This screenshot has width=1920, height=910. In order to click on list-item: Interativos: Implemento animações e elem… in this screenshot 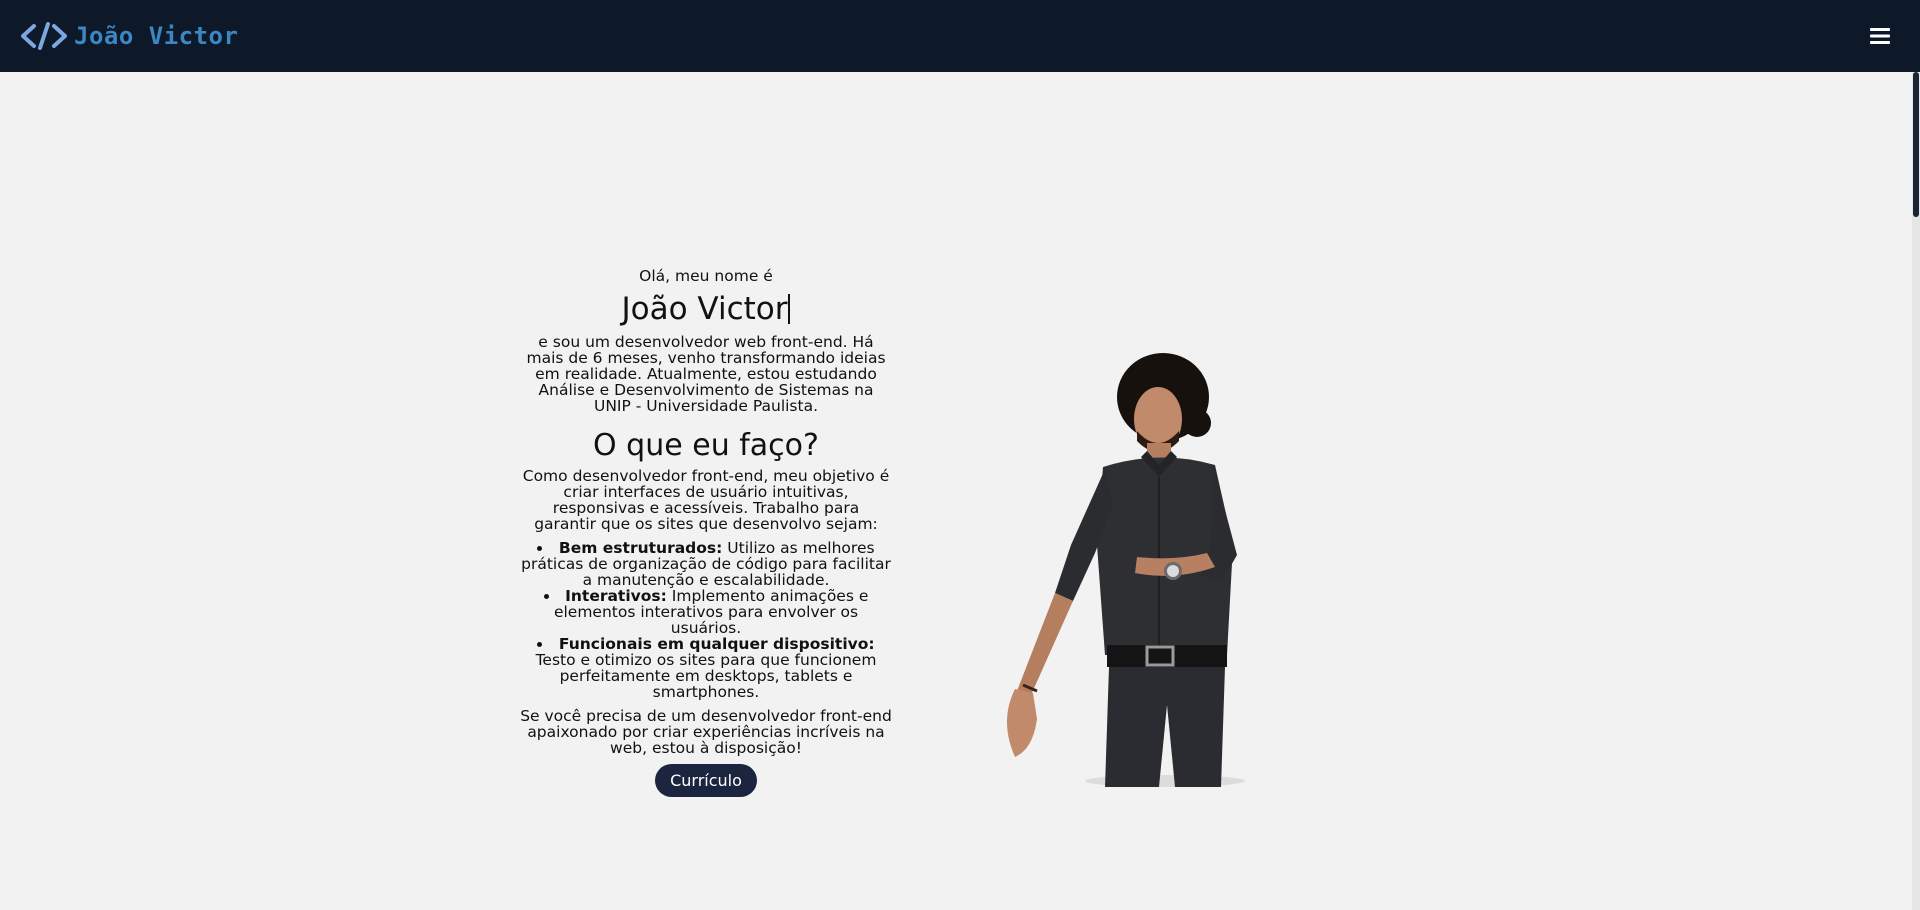, I will do `click(706, 612)`.